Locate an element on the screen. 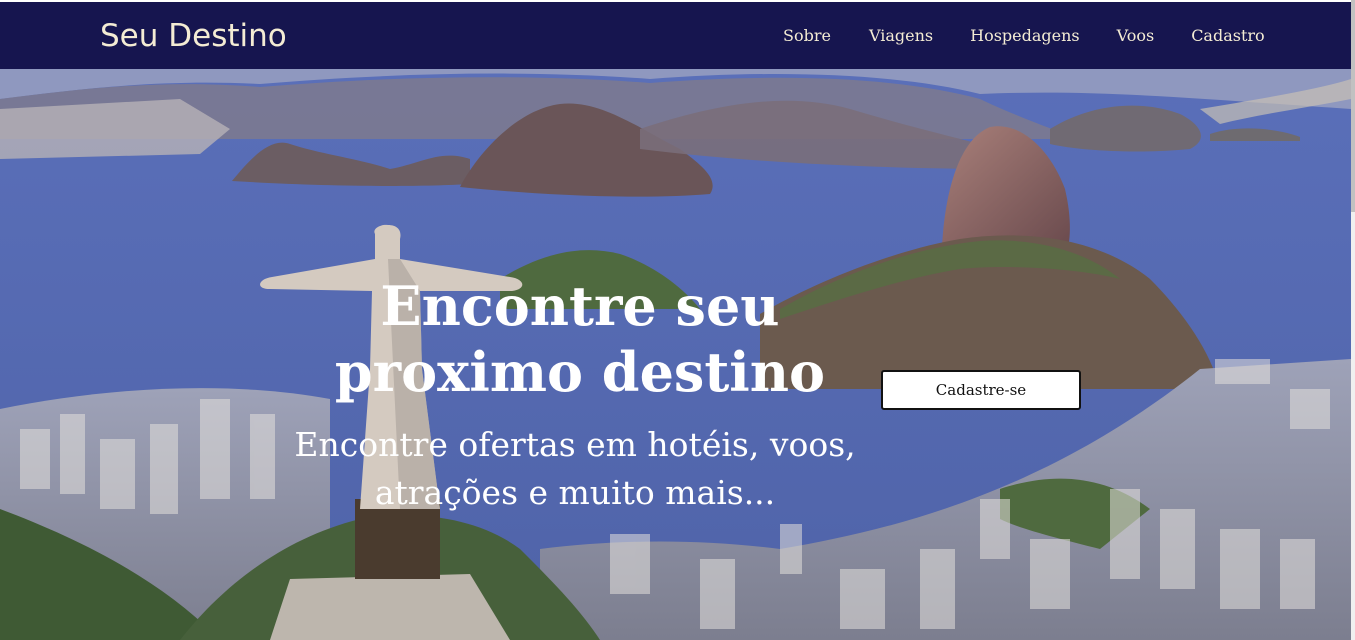 This screenshot has height=640, width=1355. main-nav: Sobre Viagens Hospedagens Voos Cadastro is located at coordinates (1024, 35).